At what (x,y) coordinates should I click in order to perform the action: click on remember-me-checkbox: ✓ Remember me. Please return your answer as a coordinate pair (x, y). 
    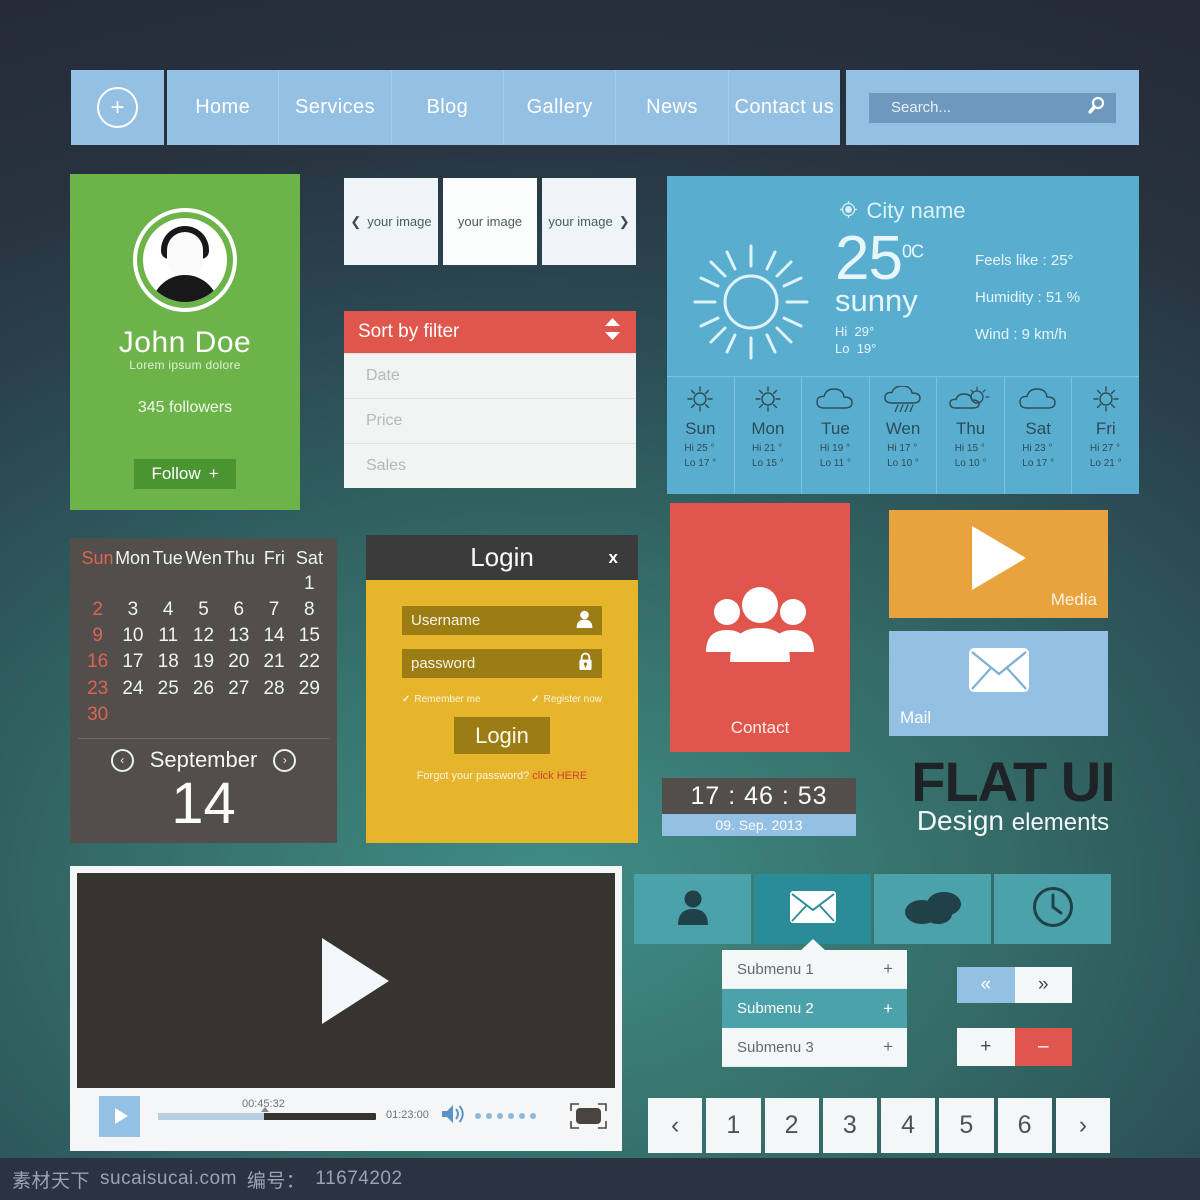
    Looking at the image, I should click on (441, 699).